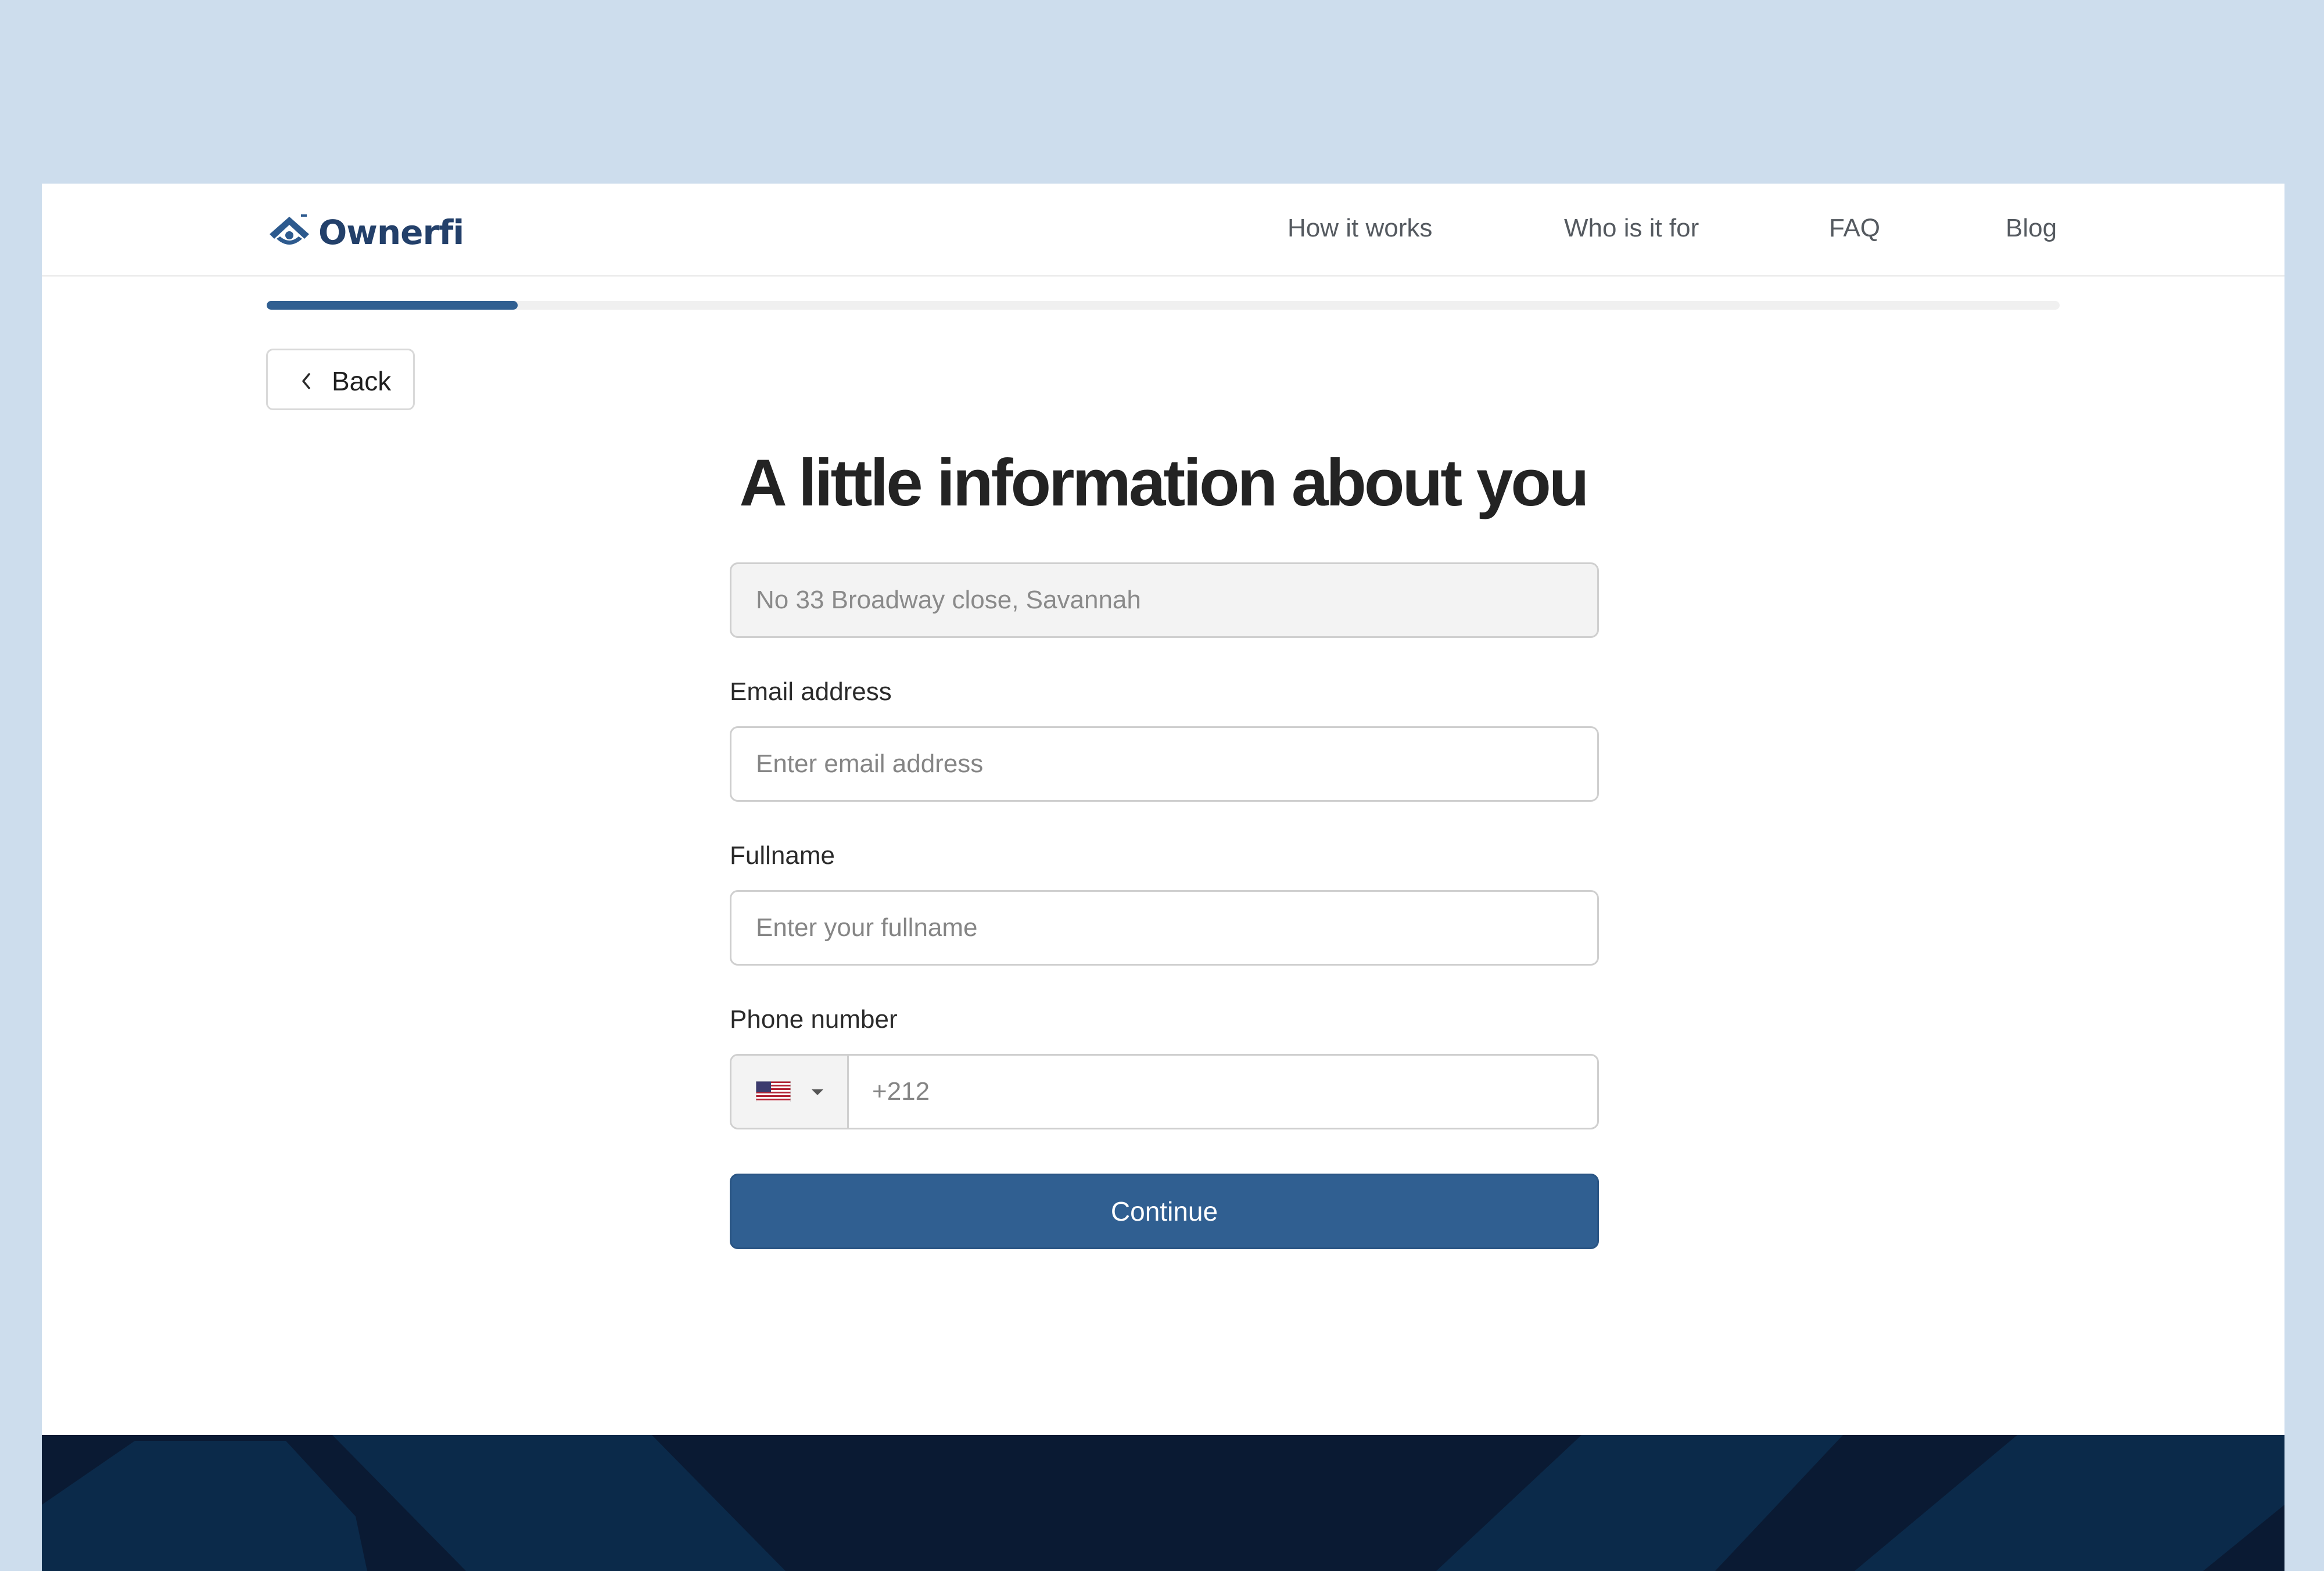  Describe the element at coordinates (817, 1092) in the screenshot. I see `caret-down-icon` at that location.